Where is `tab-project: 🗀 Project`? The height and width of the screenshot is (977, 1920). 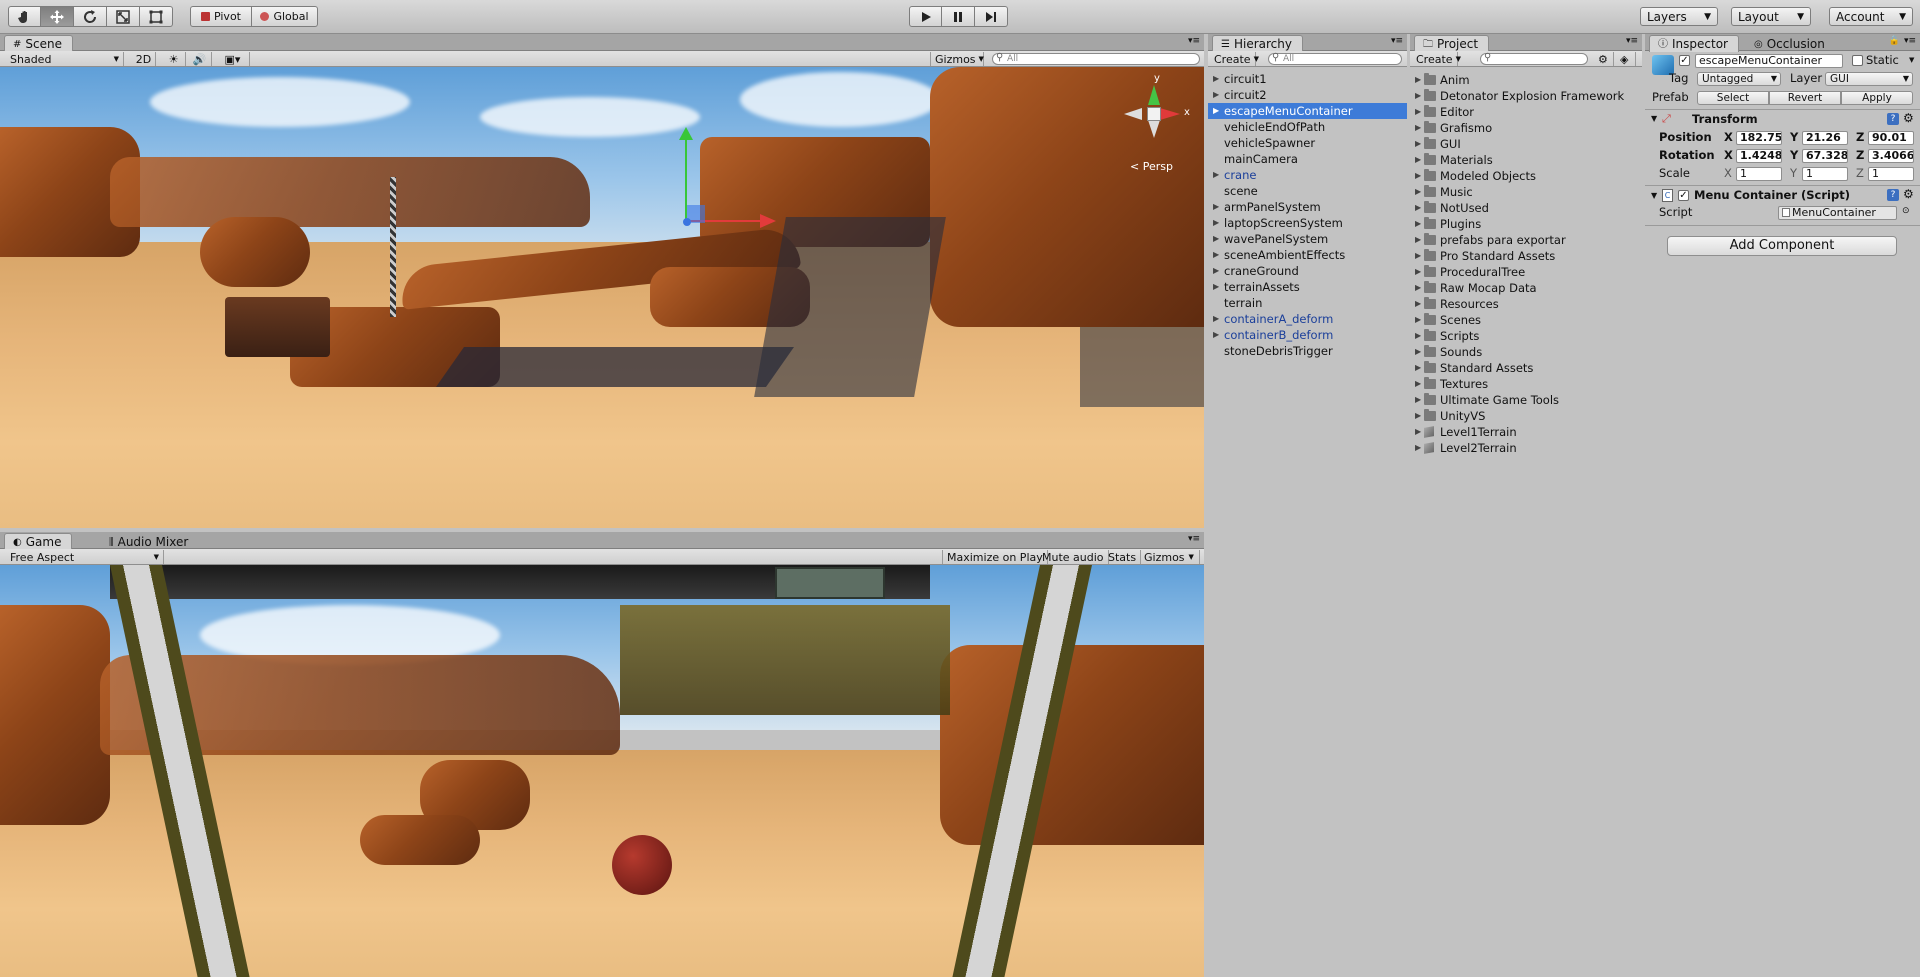
tab-project: 🗀 Project is located at coordinates (1452, 43).